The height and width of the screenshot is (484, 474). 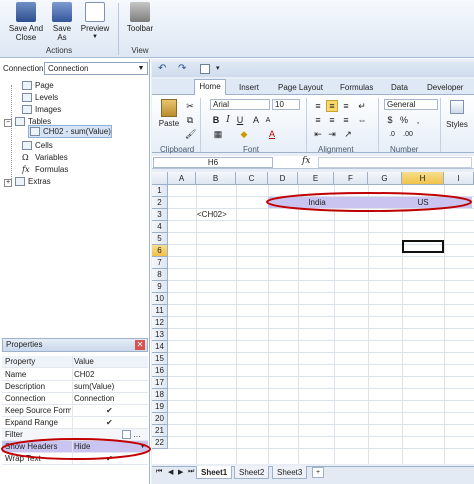 I want to click on next-sheet-icon: ▶, so click(x=180, y=472).